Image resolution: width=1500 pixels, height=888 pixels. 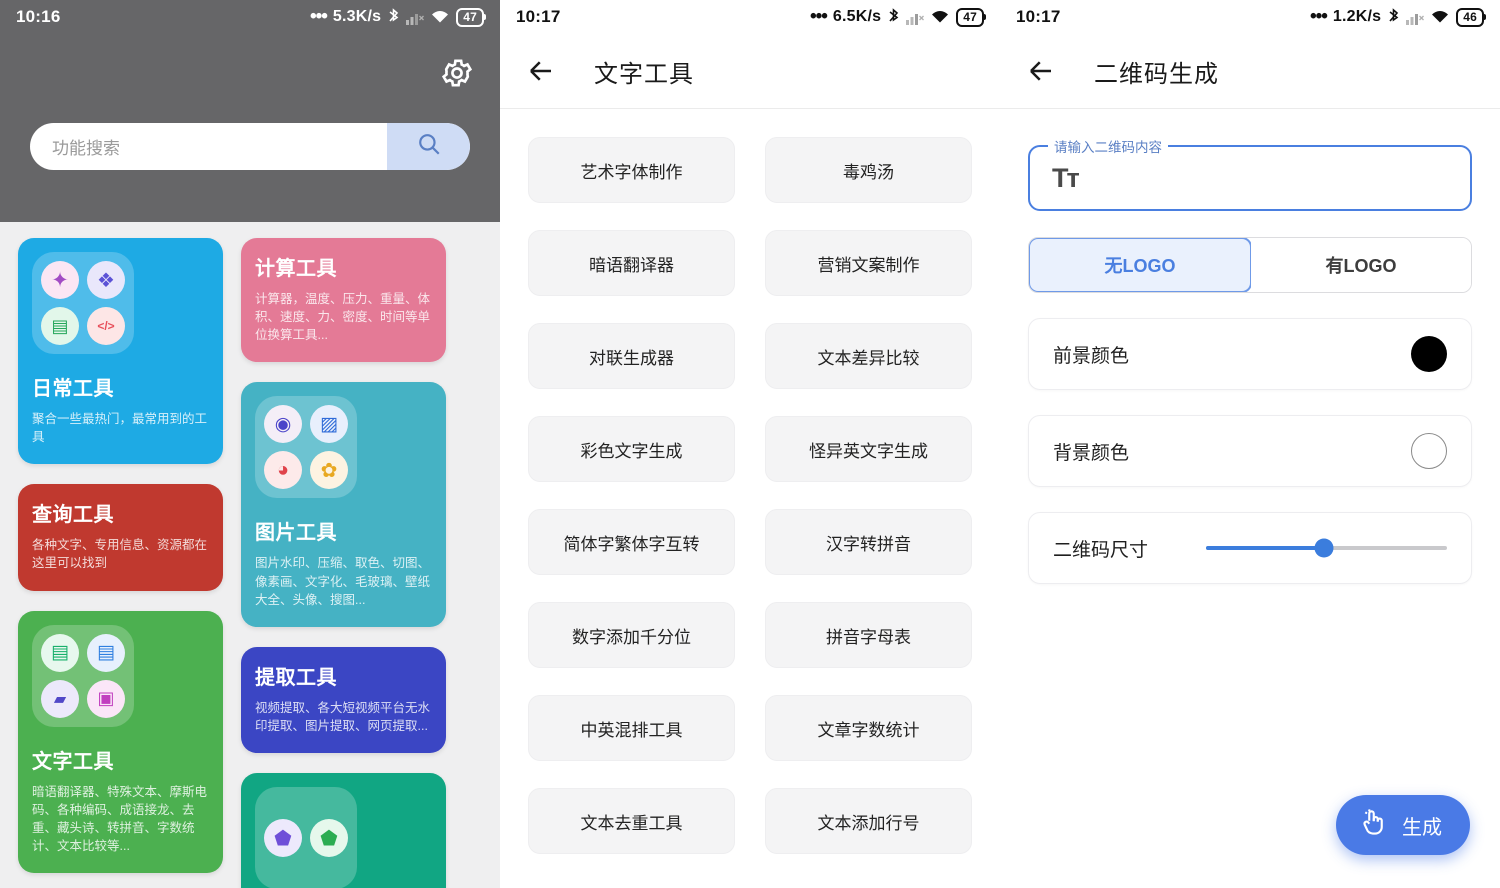 I want to click on qr-size-slider, so click(x=1326, y=548).